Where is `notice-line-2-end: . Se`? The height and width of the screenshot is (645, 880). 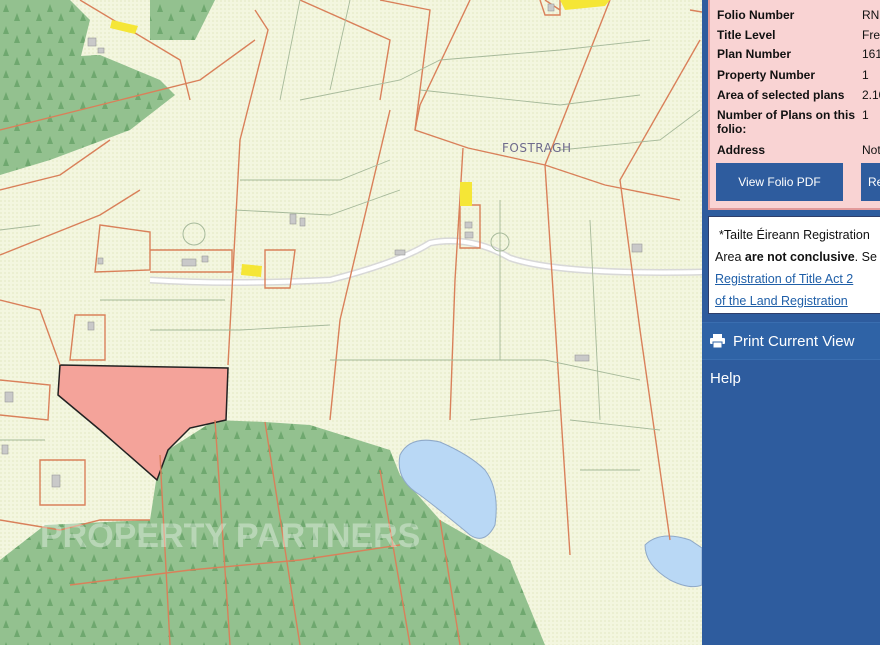 notice-line-2-end: . Se is located at coordinates (865, 257).